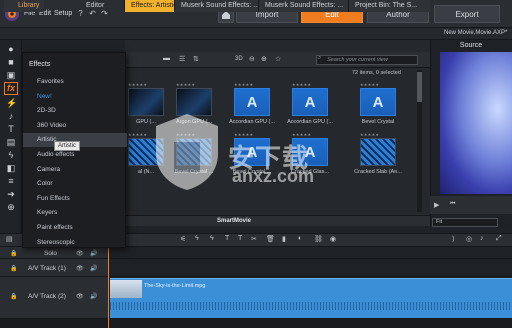  I want to click on music-icon: ♪, so click(11, 116).